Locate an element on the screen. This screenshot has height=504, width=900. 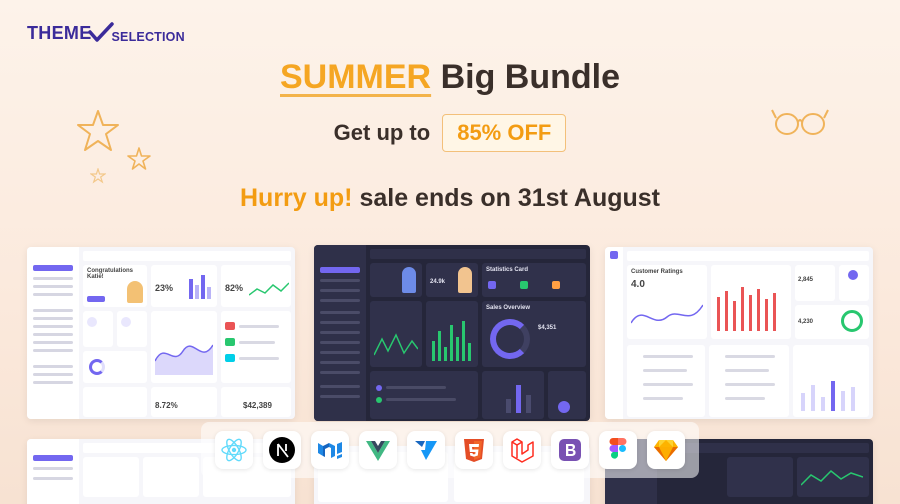
theme-selection-logo: THEME SELECTION is located at coordinates (106, 33).